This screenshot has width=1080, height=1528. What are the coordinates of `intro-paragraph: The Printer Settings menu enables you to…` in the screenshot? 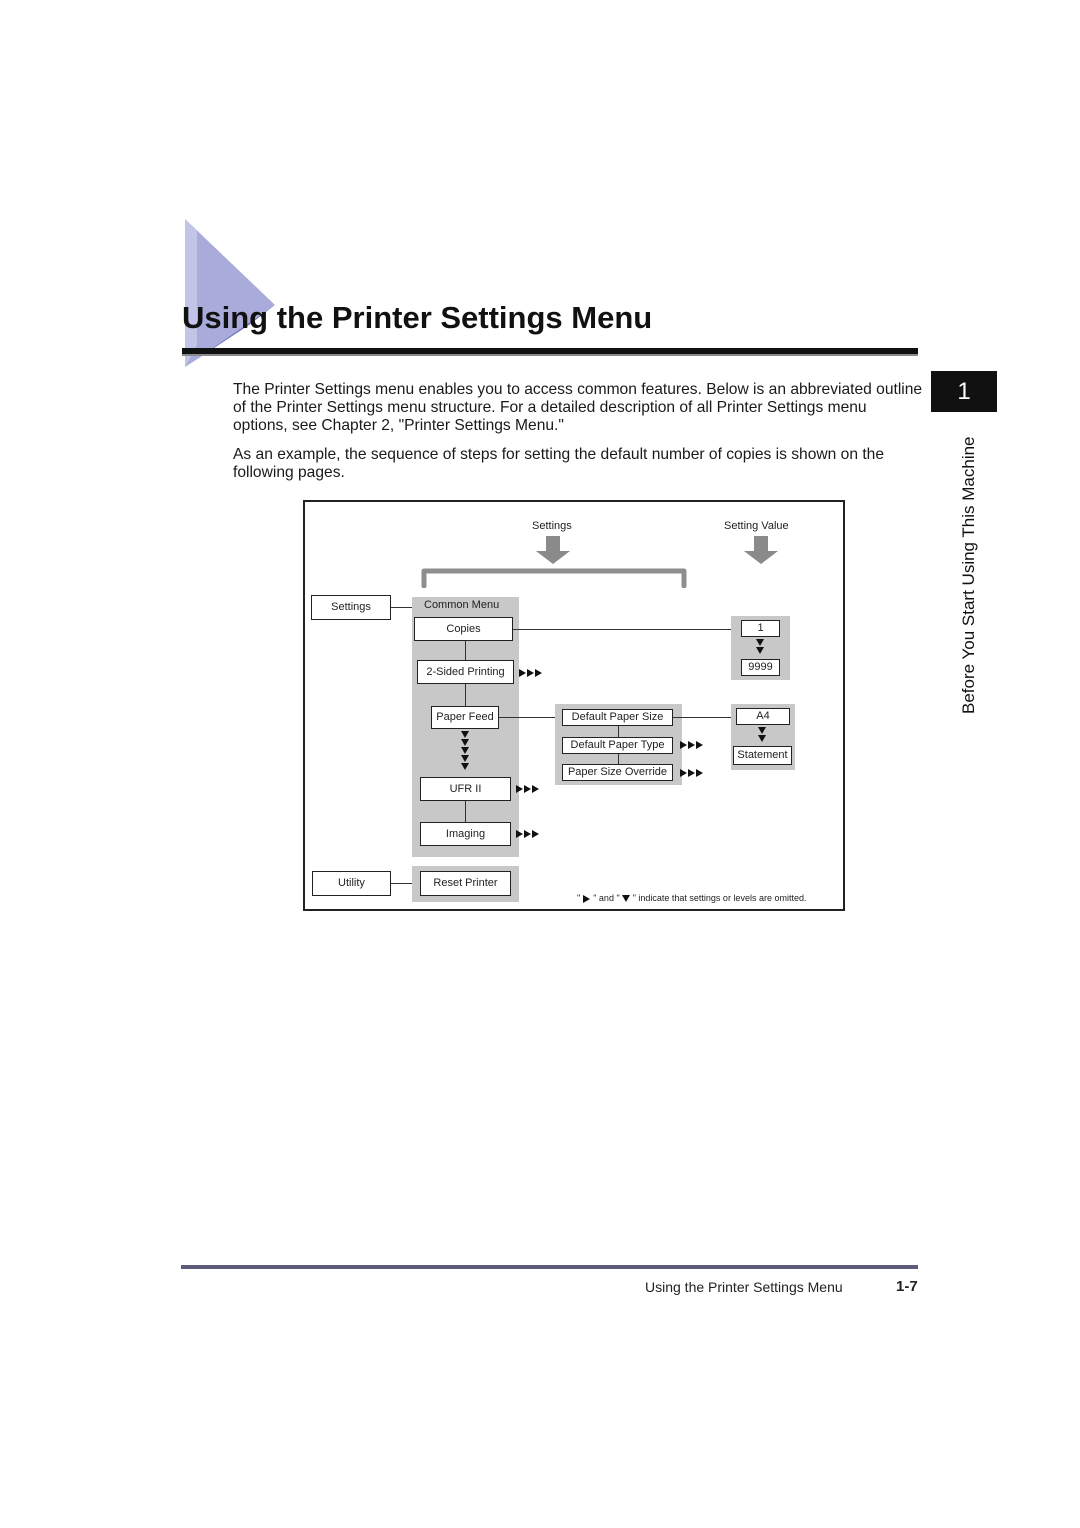 It's located at (578, 407).